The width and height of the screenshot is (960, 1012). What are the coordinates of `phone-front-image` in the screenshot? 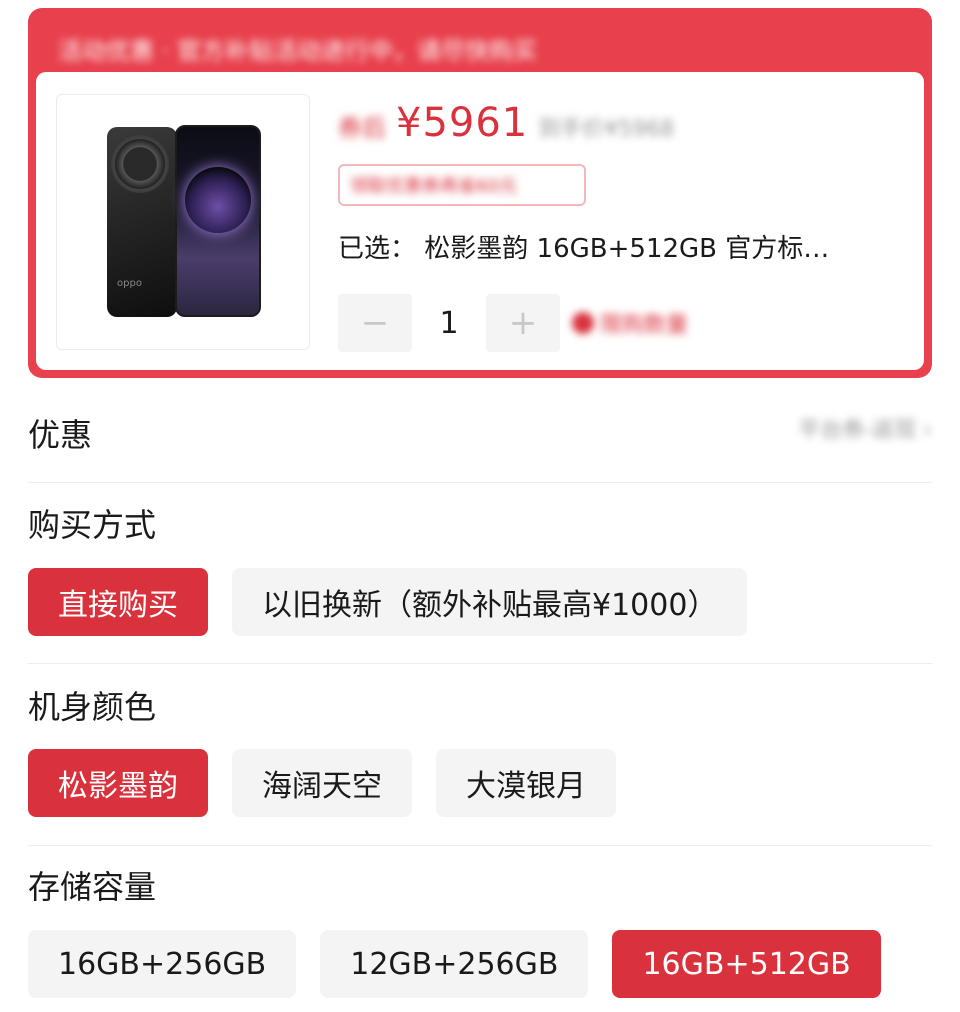 It's located at (218, 221).